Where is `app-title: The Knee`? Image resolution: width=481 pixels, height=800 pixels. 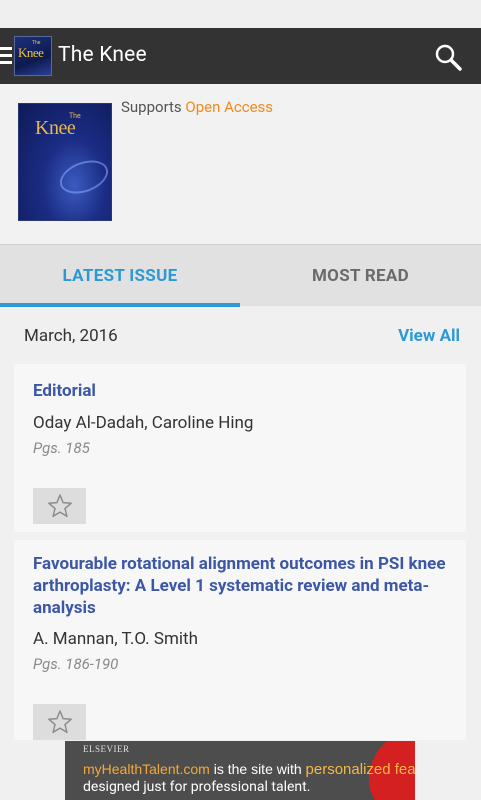
app-title: The Knee is located at coordinates (102, 55).